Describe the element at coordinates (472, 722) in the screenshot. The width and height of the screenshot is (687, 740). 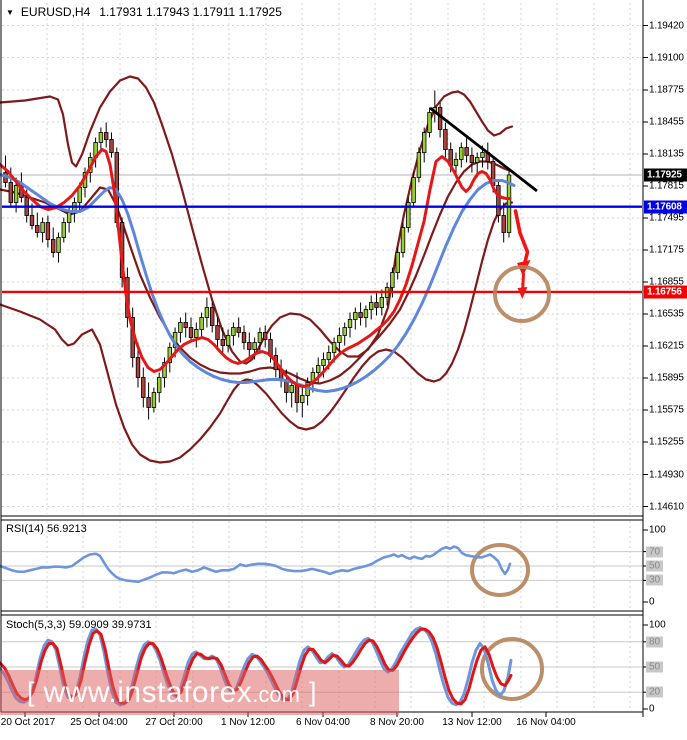
I see `time-axis-label: 13 Nov 12:00` at that location.